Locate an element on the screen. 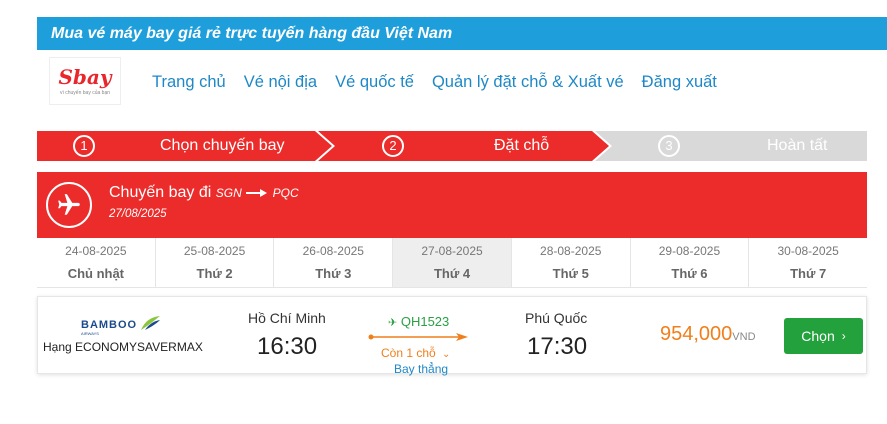  nav-item-logout: Đăng xuất is located at coordinates (679, 82).